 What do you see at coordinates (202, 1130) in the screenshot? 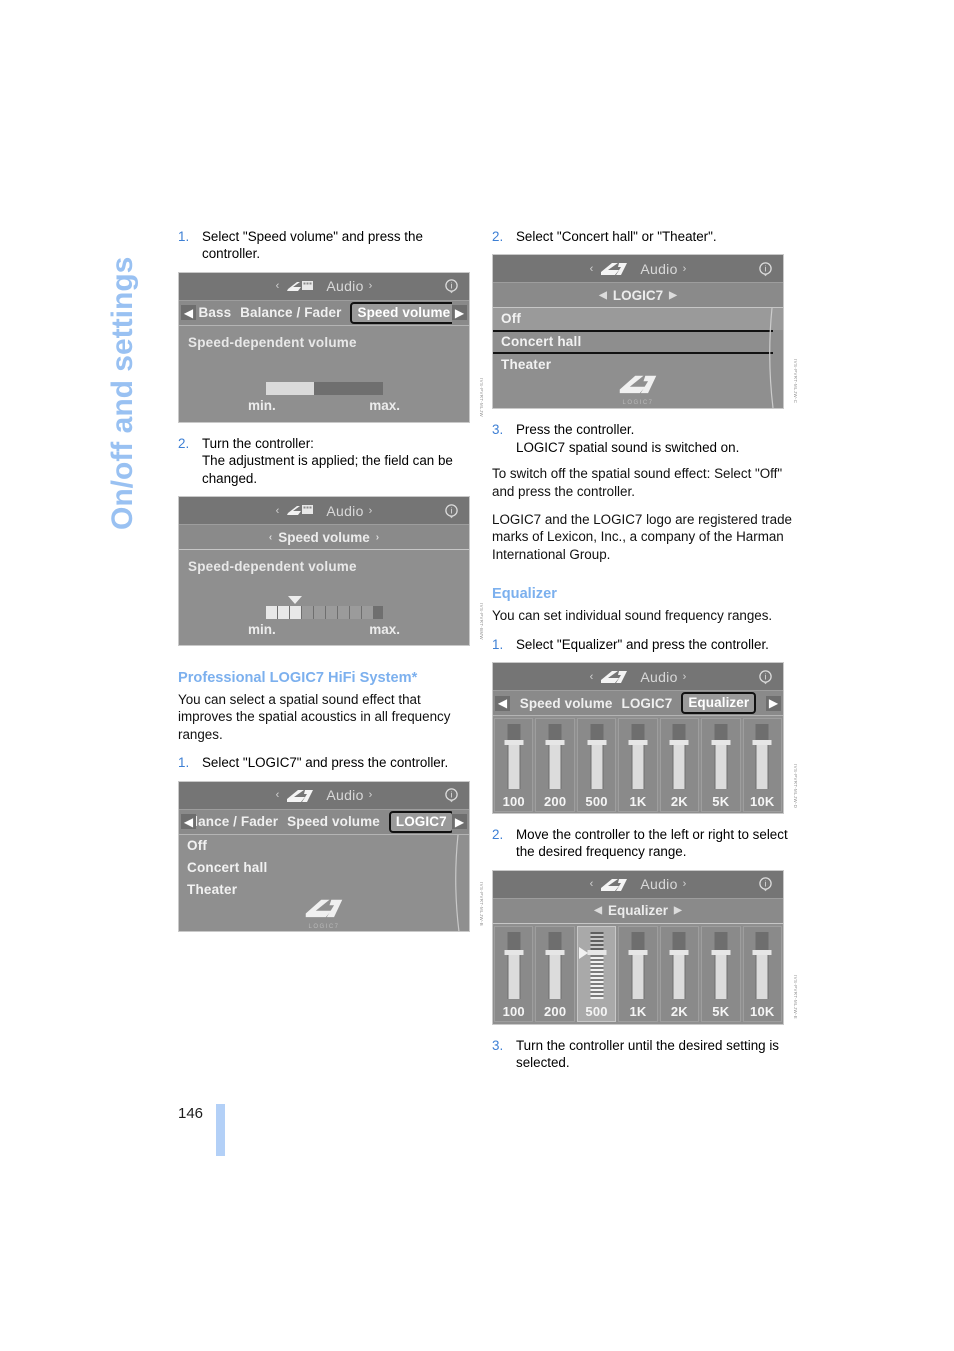
I see `page-footer: 146` at bounding box center [202, 1130].